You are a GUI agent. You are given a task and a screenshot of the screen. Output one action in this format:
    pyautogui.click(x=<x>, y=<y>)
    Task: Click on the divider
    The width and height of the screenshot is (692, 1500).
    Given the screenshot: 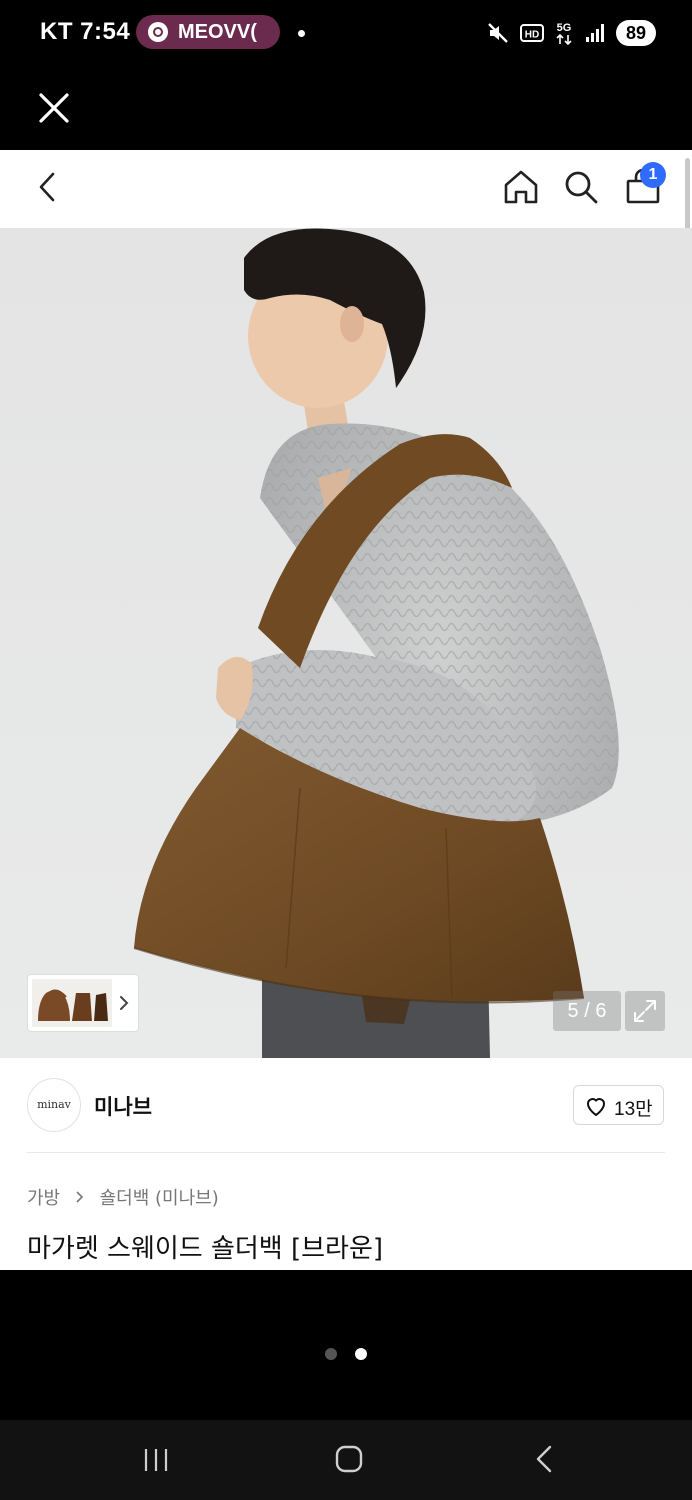 What is the action you would take?
    pyautogui.click(x=346, y=1152)
    